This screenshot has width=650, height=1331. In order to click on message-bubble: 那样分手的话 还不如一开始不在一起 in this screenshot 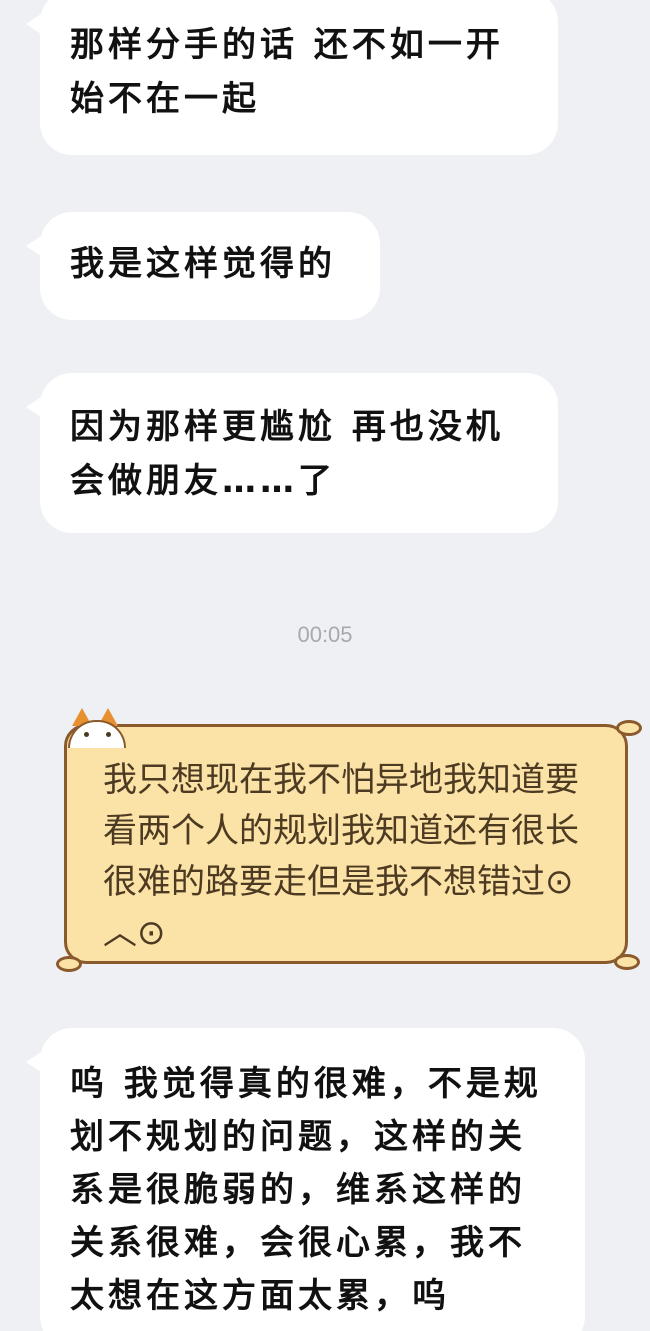, I will do `click(292, 77)`.